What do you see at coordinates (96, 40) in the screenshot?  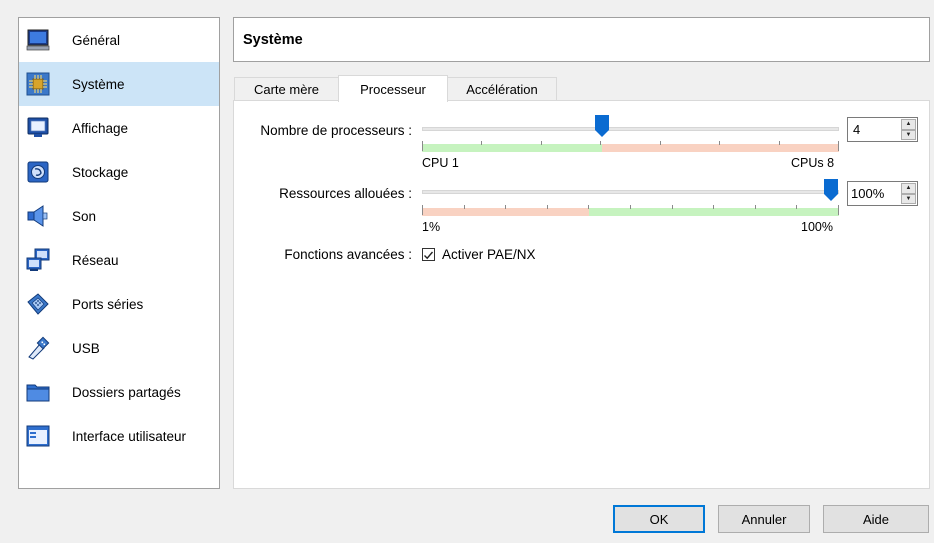 I see `sidebar-item-label: Général` at bounding box center [96, 40].